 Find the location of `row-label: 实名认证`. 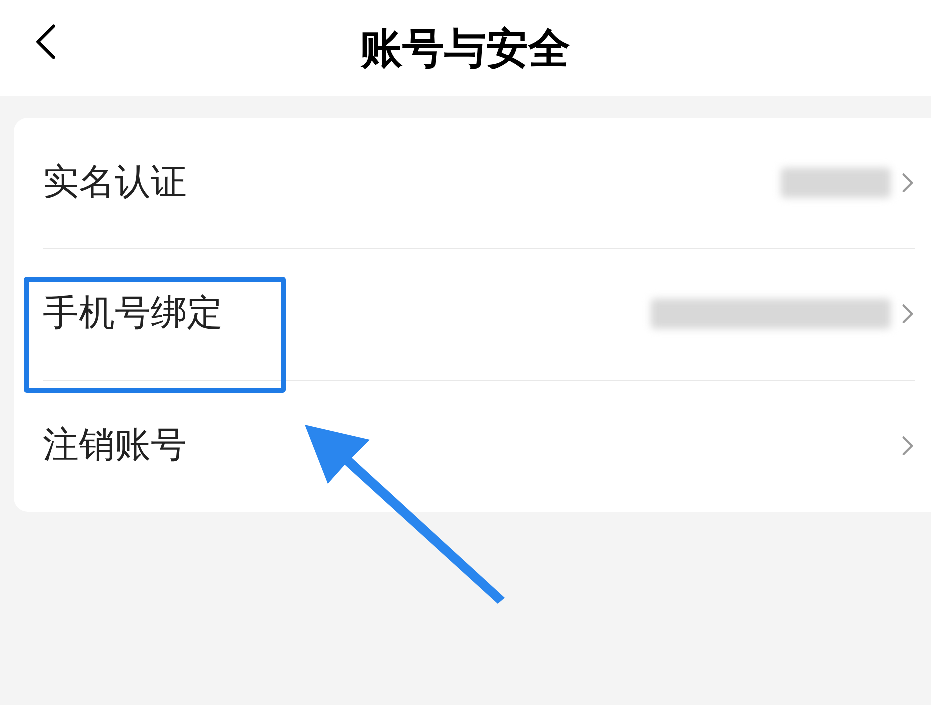

row-label: 实名认证 is located at coordinates (115, 183).